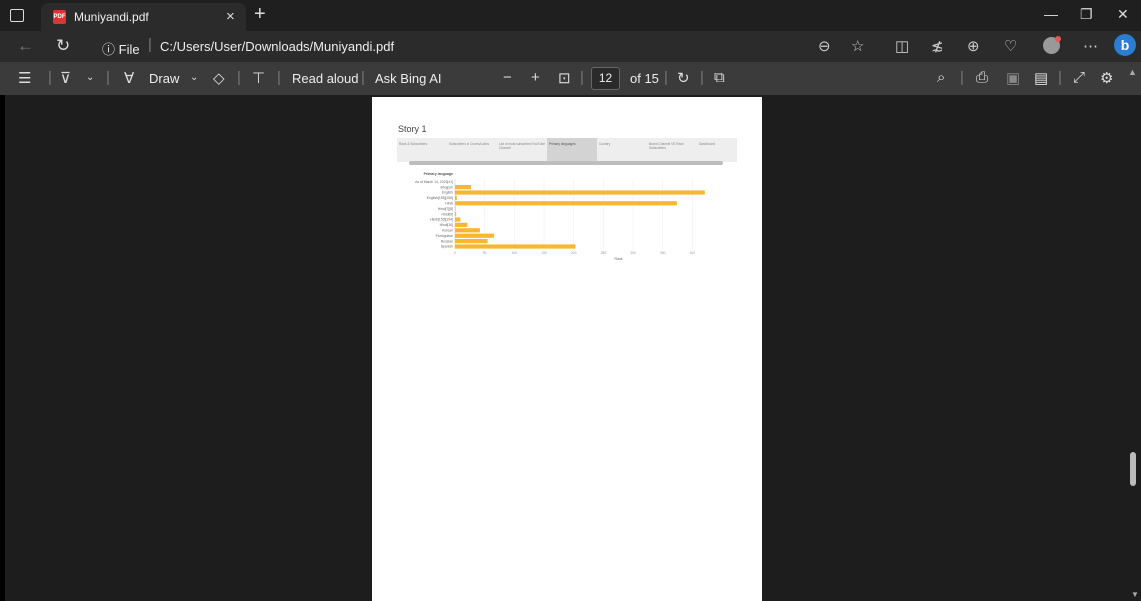 This screenshot has height=601, width=1141. I want to click on category-label: As of March 14, 2023[±1], so click(434, 182).